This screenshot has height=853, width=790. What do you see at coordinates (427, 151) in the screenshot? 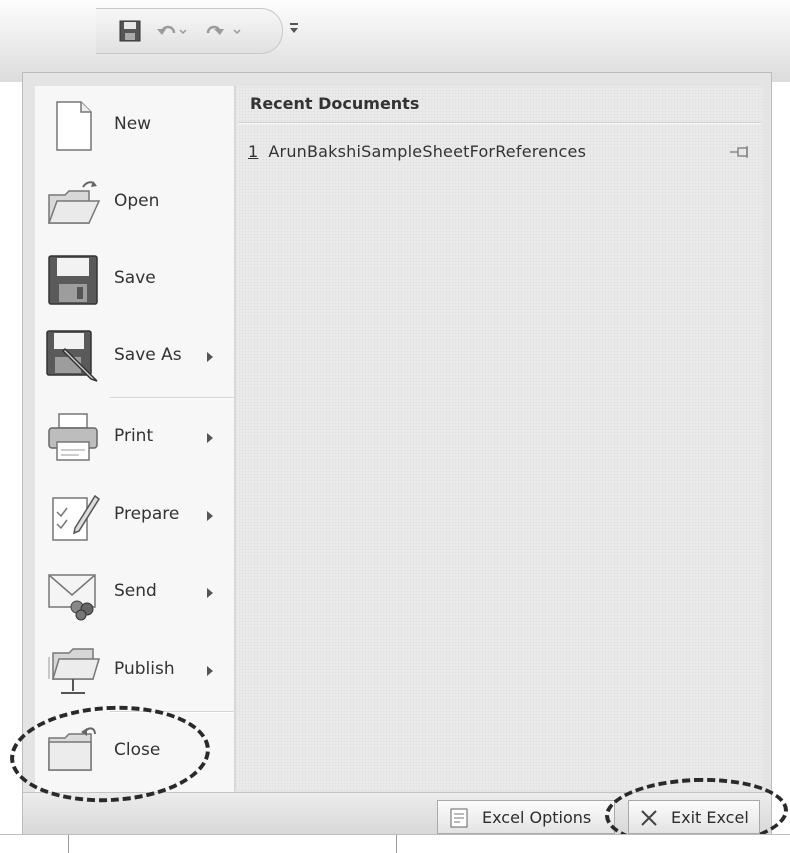
I see `recent-document-name: ArunBakshiSampleSheetForReferences` at bounding box center [427, 151].